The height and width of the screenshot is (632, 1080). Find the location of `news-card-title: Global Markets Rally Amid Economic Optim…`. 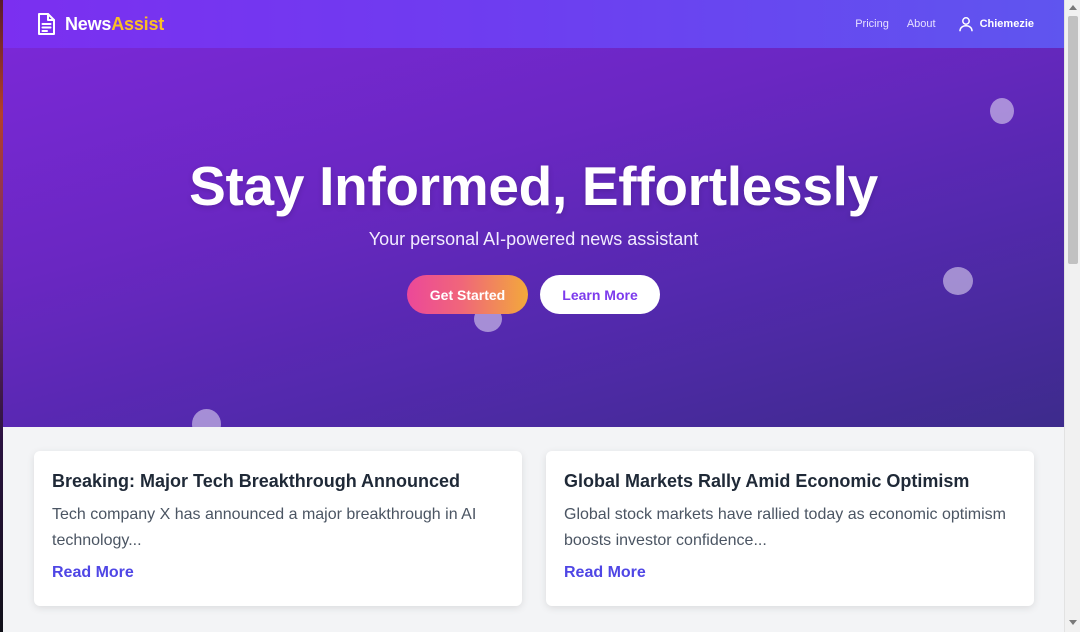

news-card-title: Global Markets Rally Amid Economic Optim… is located at coordinates (767, 481).